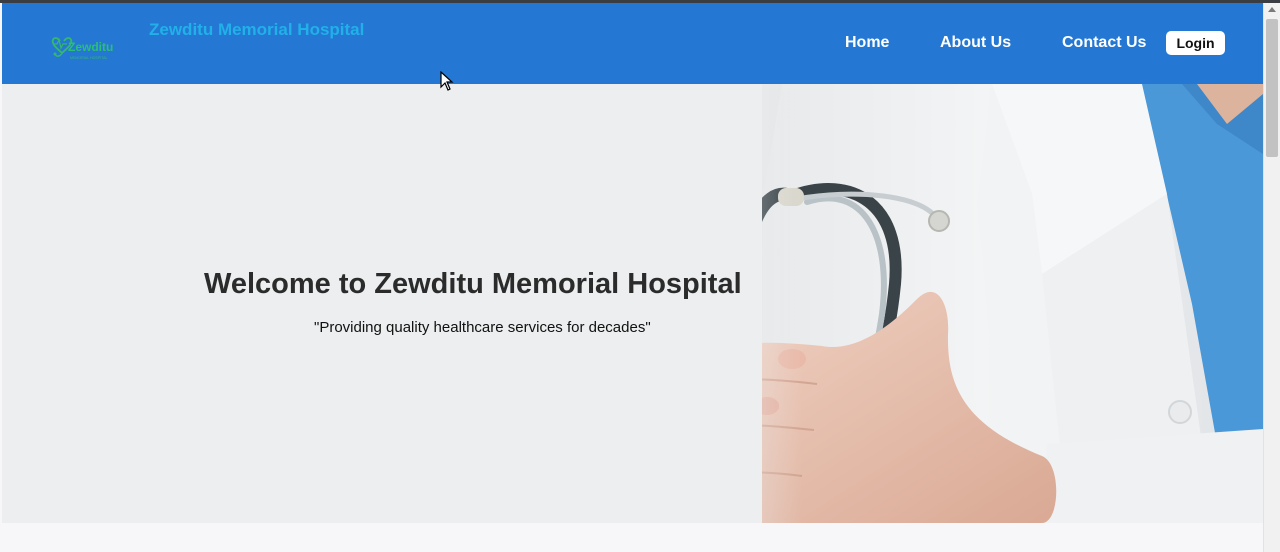 The height and width of the screenshot is (552, 1280). I want to click on logo-text: Zewditu, so click(90, 47).